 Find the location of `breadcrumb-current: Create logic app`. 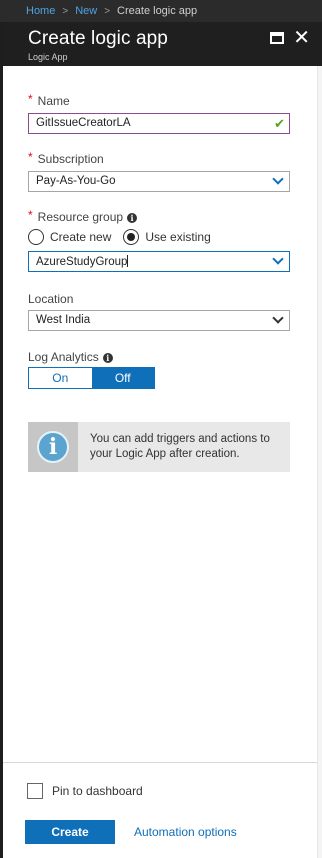

breadcrumb-current: Create logic app is located at coordinates (157, 11).